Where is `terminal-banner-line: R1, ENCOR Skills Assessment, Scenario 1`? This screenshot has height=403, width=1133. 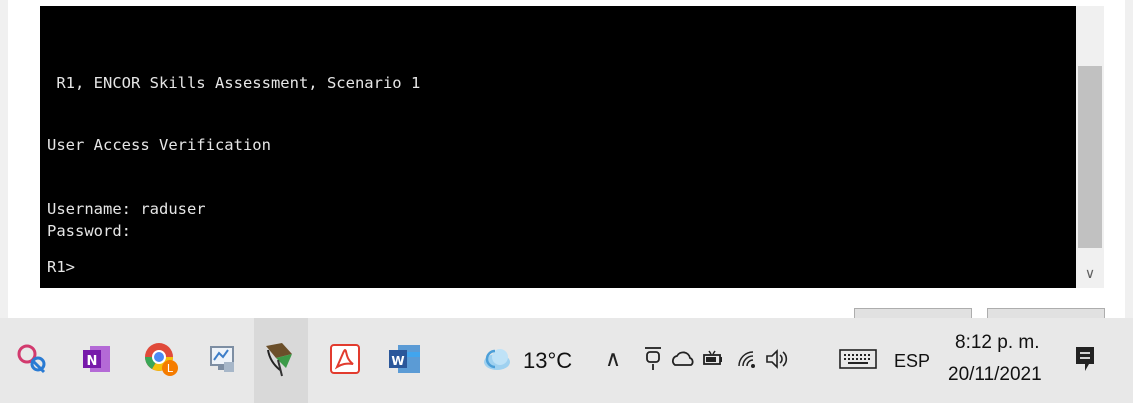 terminal-banner-line: R1, ENCOR Skills Assessment, Scenario 1 is located at coordinates (234, 83).